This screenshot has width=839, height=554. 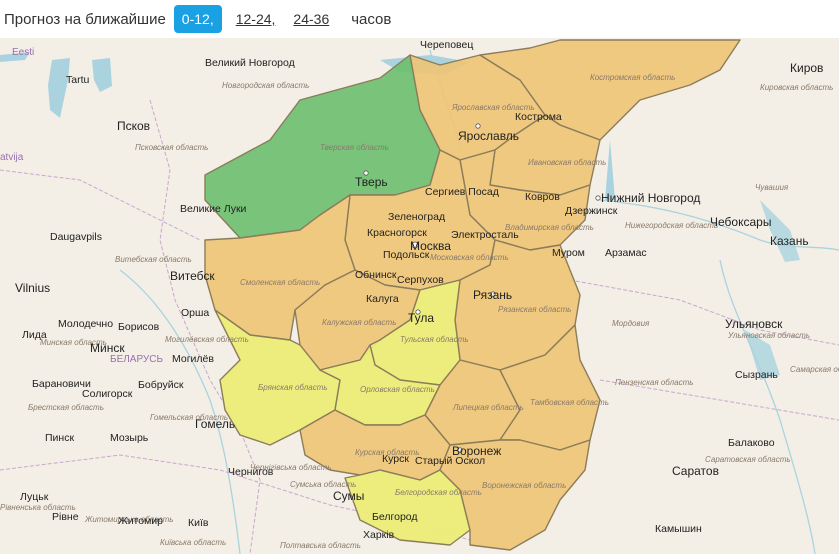 What do you see at coordinates (421, 318) in the screenshot?
I see `city-tula: Тула` at bounding box center [421, 318].